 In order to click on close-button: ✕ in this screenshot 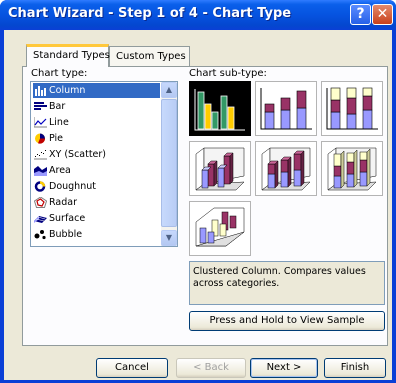, I will do `click(382, 14)`.